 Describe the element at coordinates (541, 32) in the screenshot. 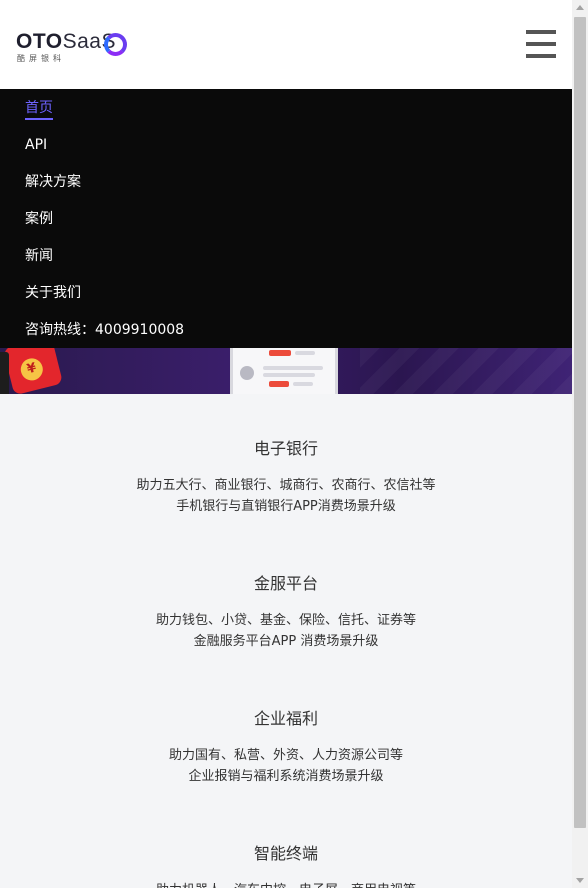

I see `hamburger-icon` at that location.